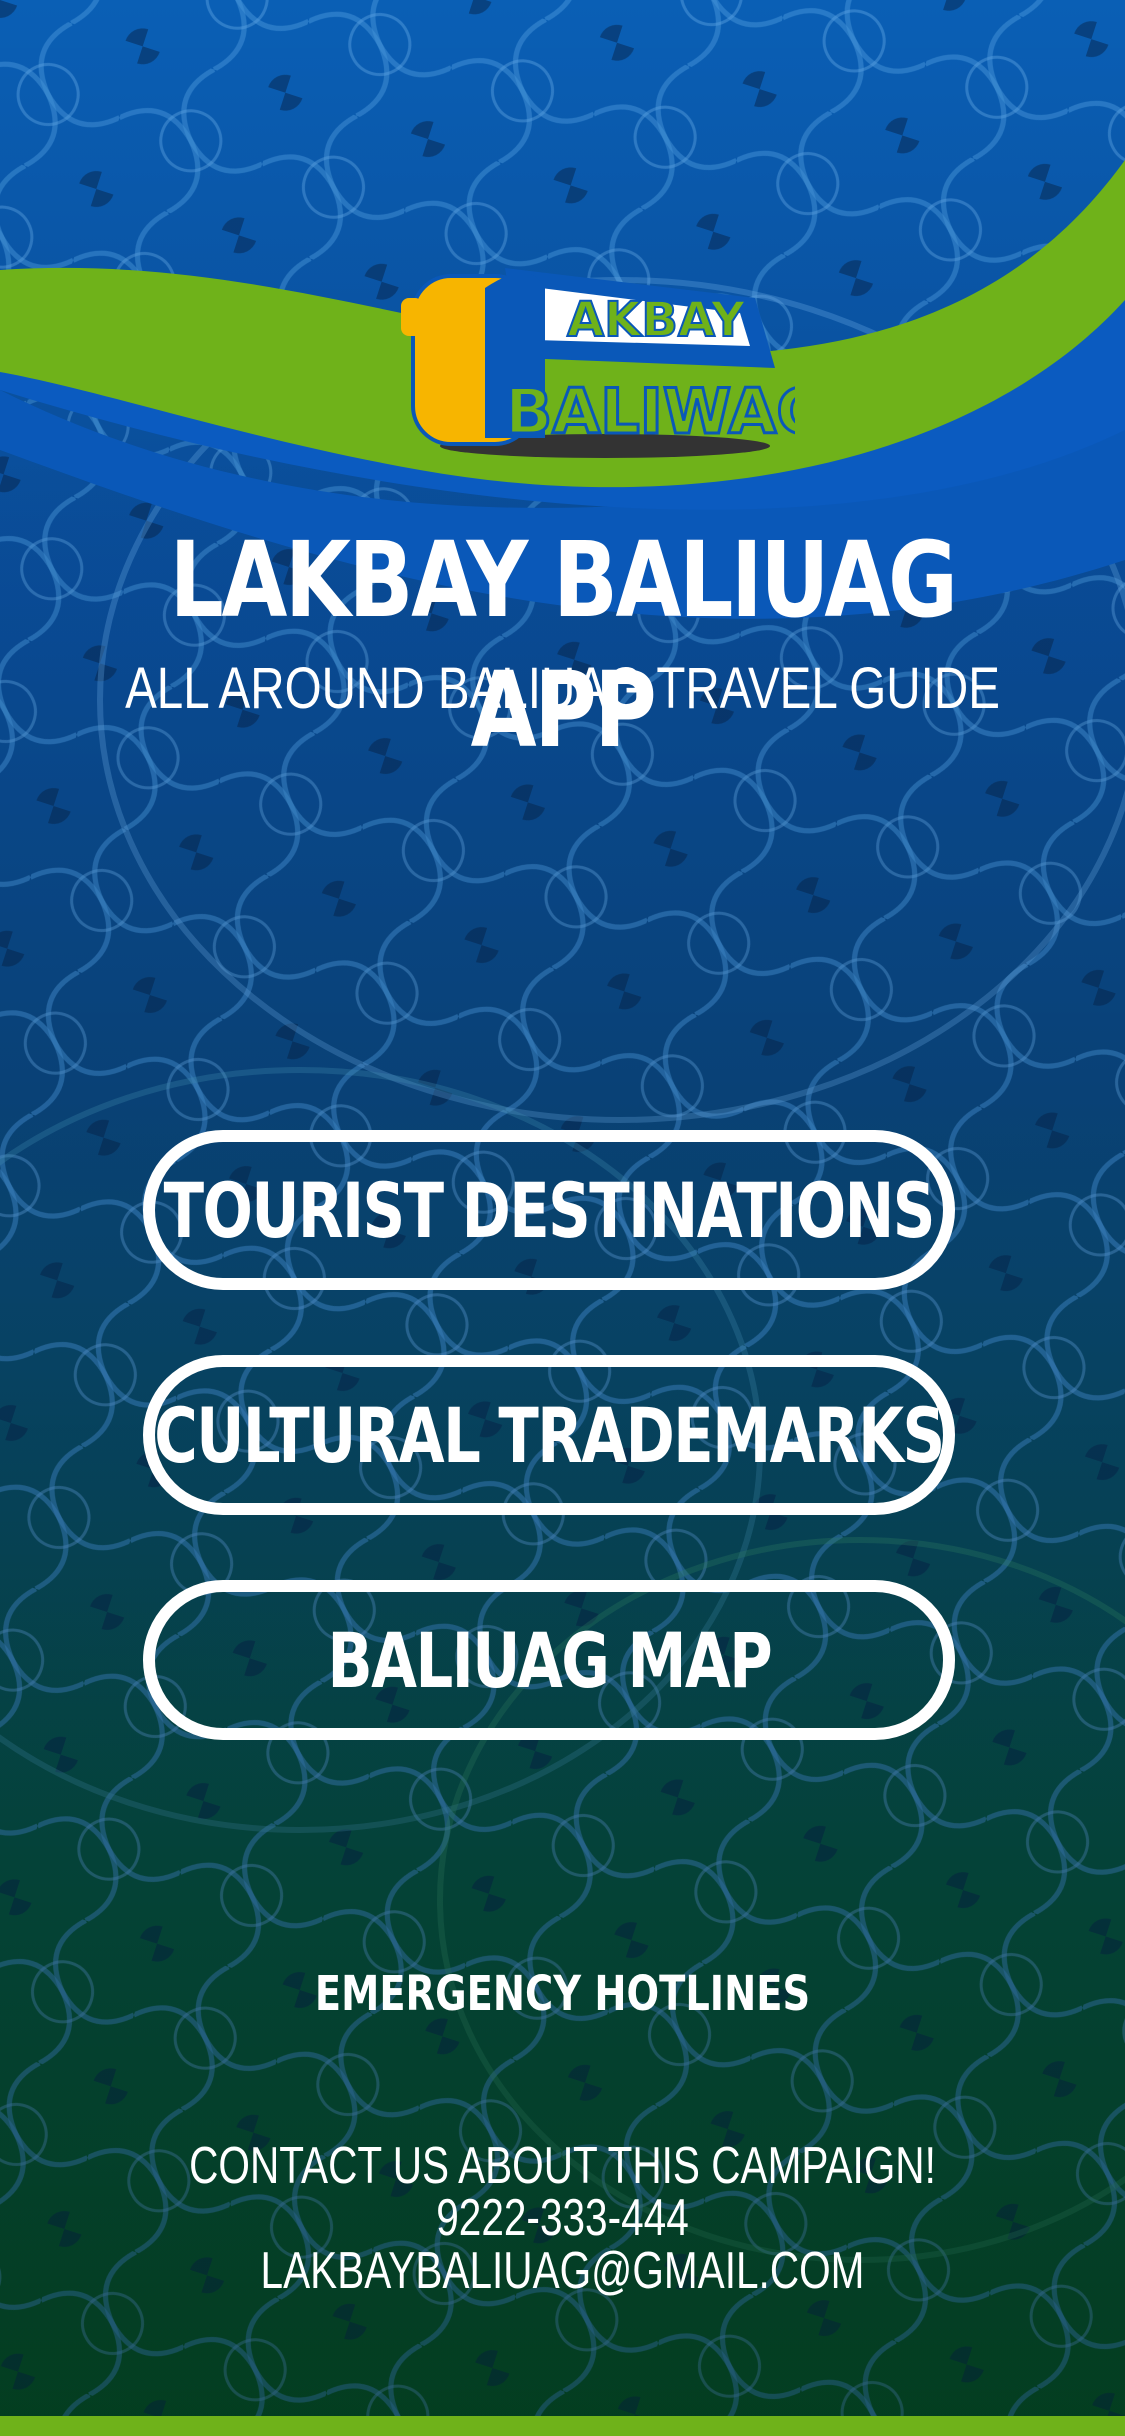 This screenshot has height=2436, width=1125. What do you see at coordinates (656, 320) in the screenshot?
I see `logo-text-top: AKBAY` at bounding box center [656, 320].